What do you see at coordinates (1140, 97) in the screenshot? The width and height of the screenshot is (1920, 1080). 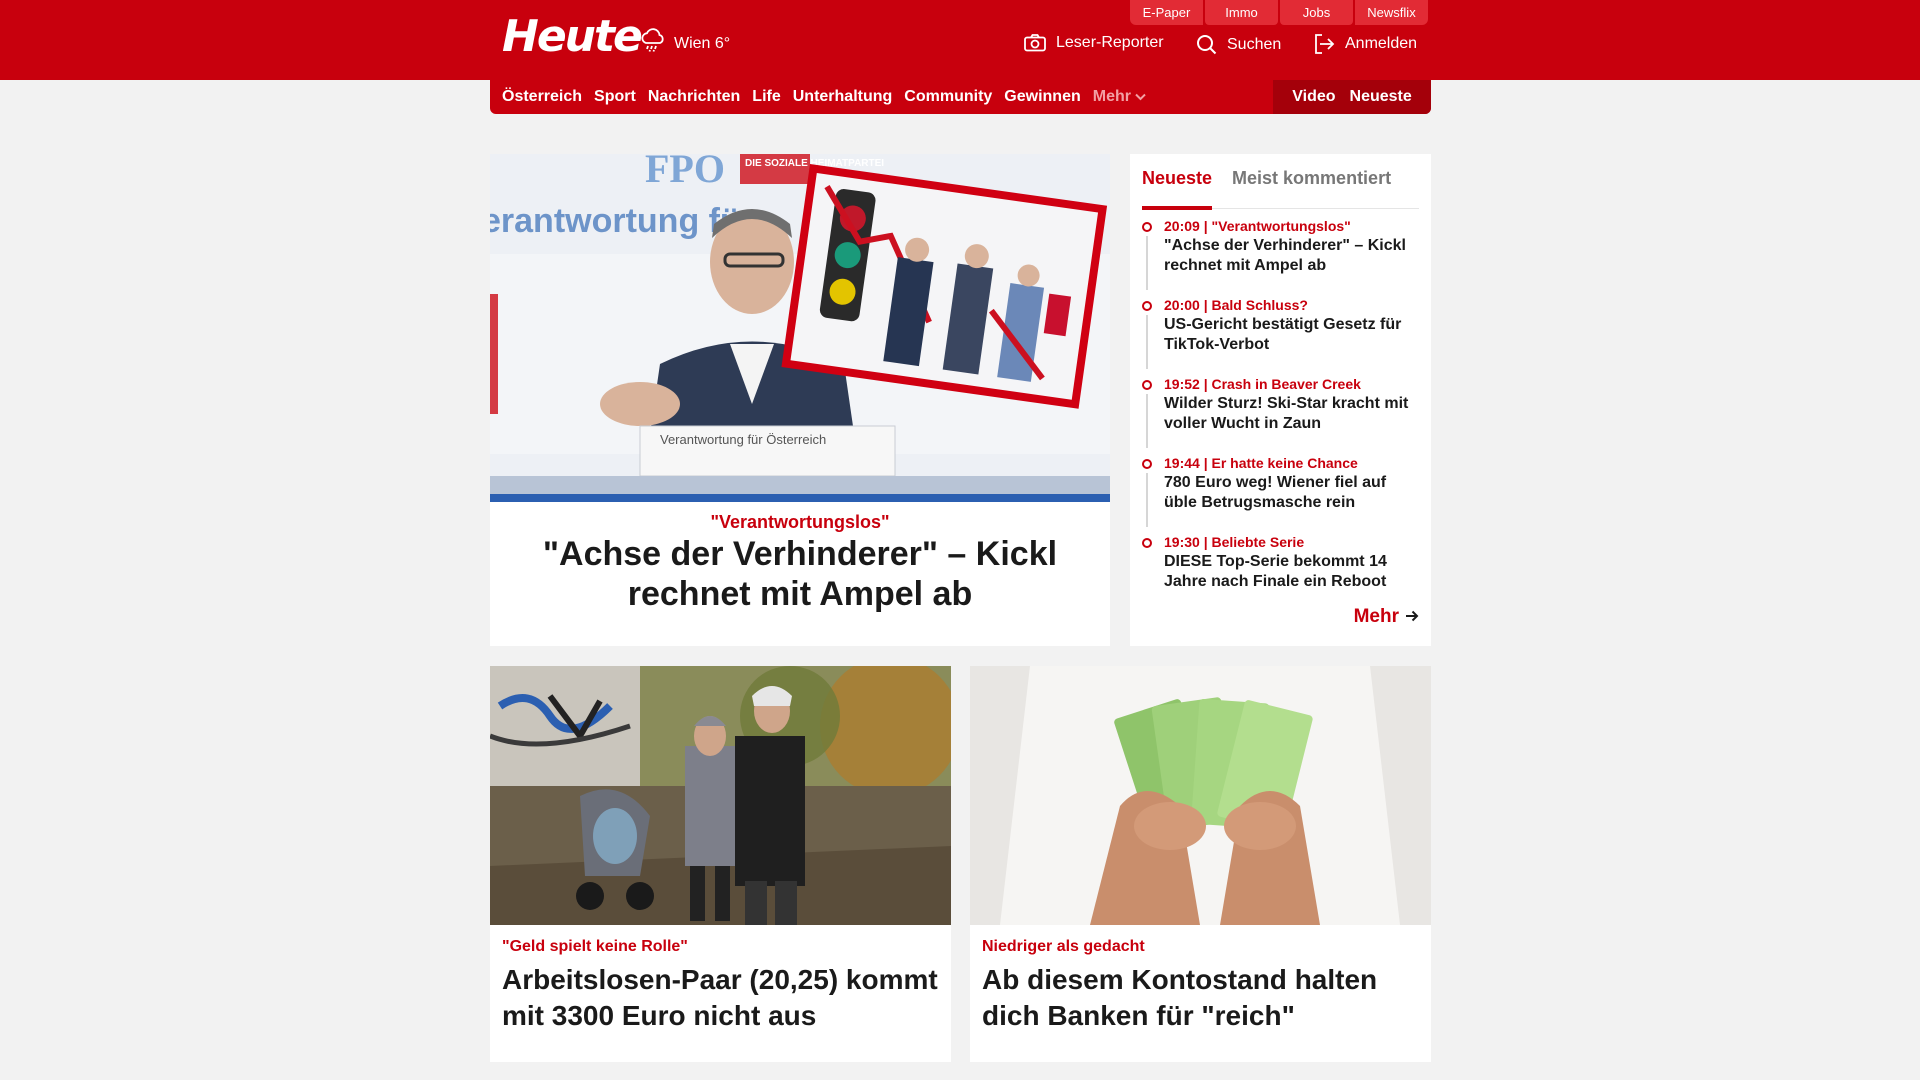 I see `chevron-down-icon` at bounding box center [1140, 97].